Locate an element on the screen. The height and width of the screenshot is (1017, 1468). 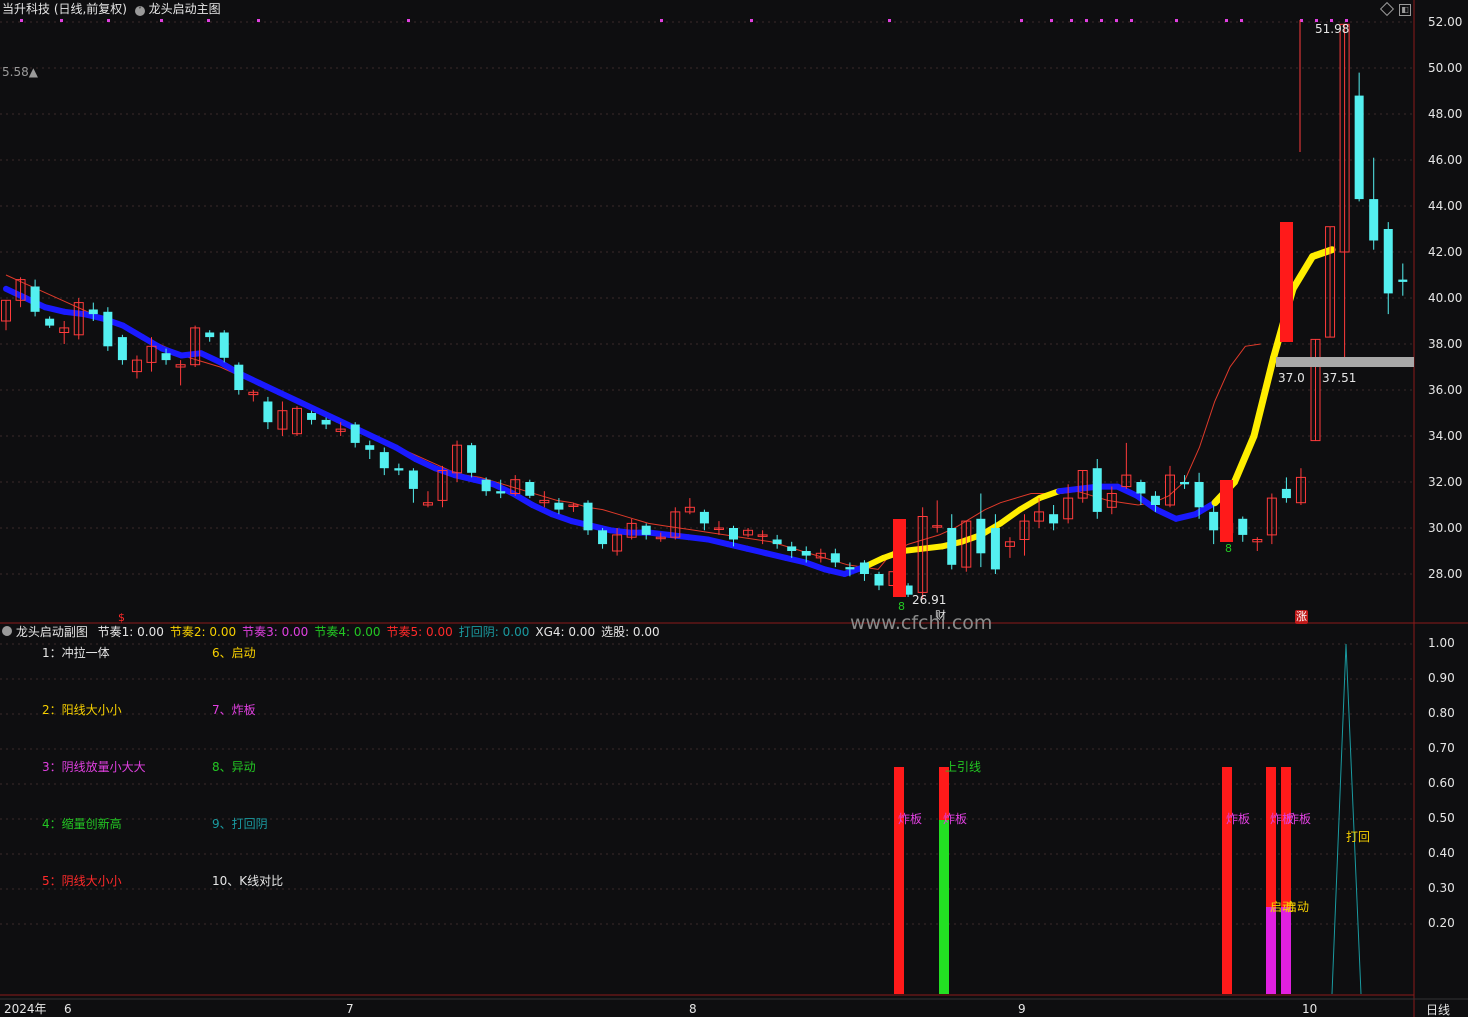
price-tick: 28.00 is located at coordinates (1445, 574).